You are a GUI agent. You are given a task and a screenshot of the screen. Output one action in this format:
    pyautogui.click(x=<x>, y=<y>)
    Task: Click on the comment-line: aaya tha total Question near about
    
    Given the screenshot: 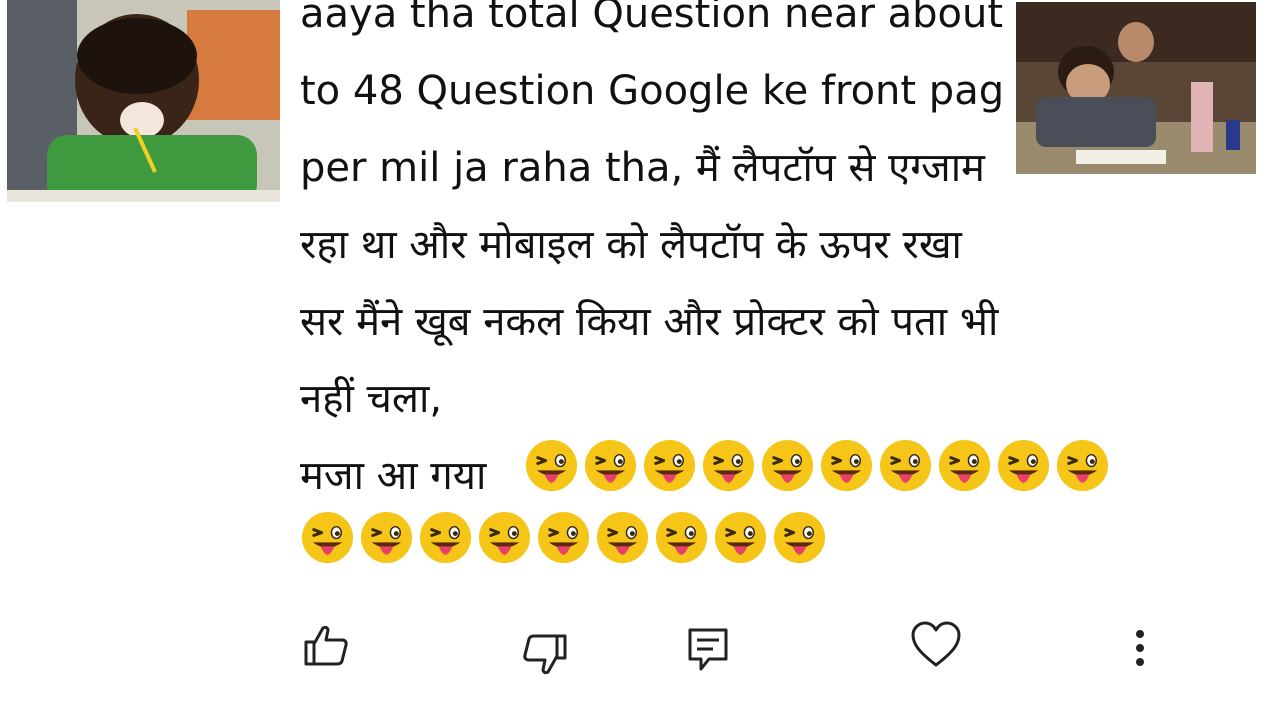 What is the action you would take?
    pyautogui.click(x=652, y=18)
    